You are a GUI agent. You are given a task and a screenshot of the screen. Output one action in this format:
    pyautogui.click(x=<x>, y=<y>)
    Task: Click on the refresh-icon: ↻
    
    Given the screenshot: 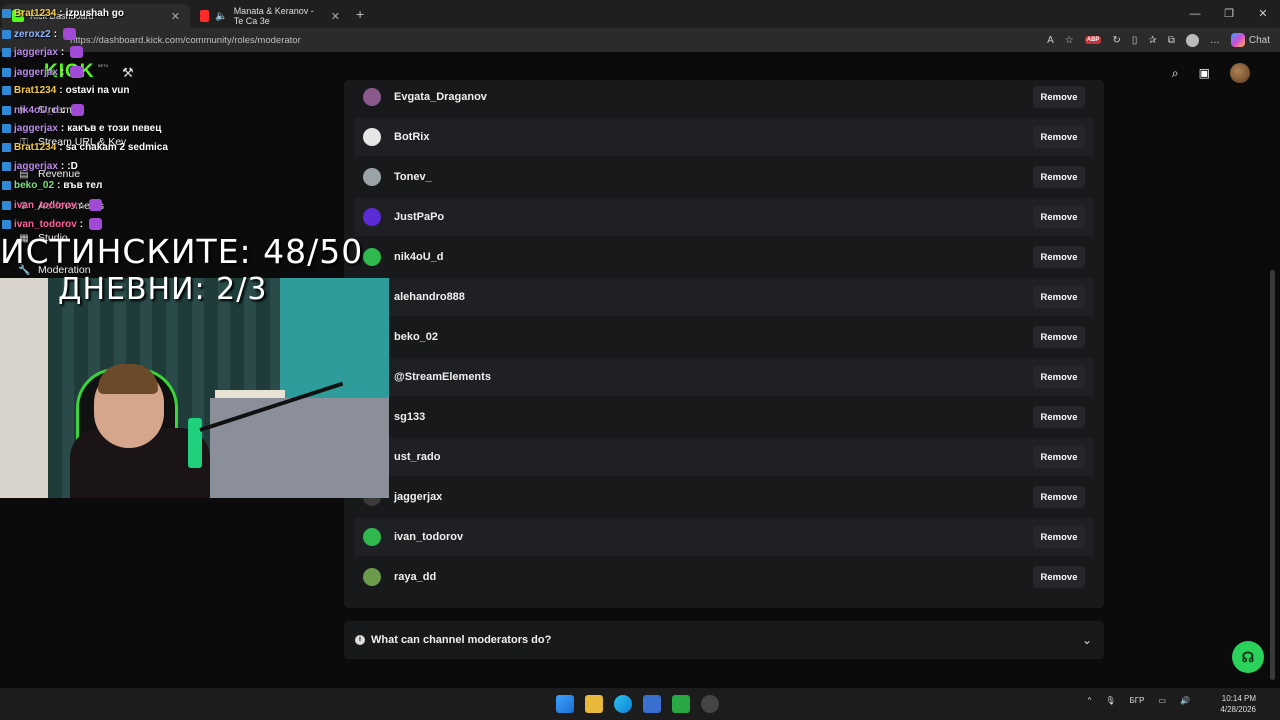 What is the action you would take?
    pyautogui.click(x=1116, y=40)
    